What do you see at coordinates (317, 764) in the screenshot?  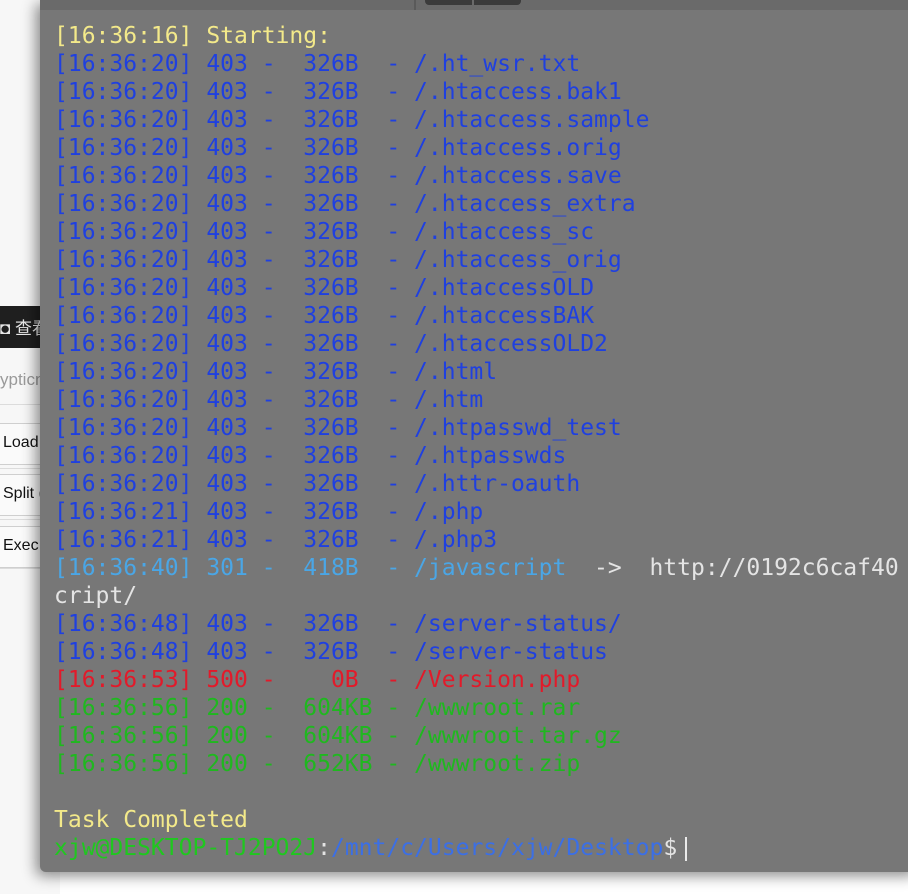 I see `terminal-line-text: [16:36:56] 200 - 652KB - /wwwroot.zip` at bounding box center [317, 764].